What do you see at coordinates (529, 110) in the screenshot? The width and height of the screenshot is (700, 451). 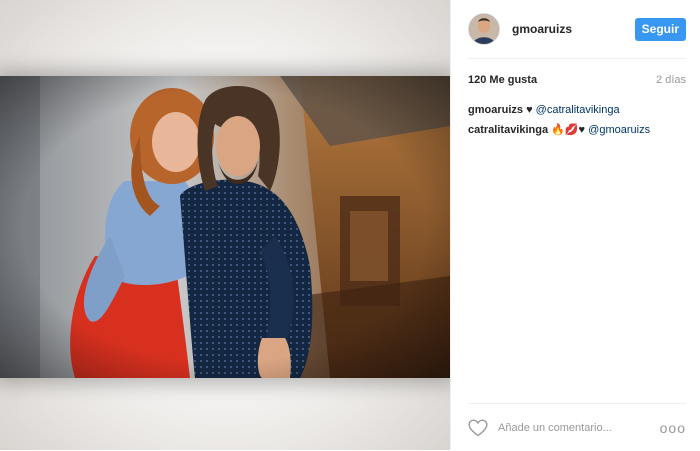 I see `comment-emoji: ♥` at bounding box center [529, 110].